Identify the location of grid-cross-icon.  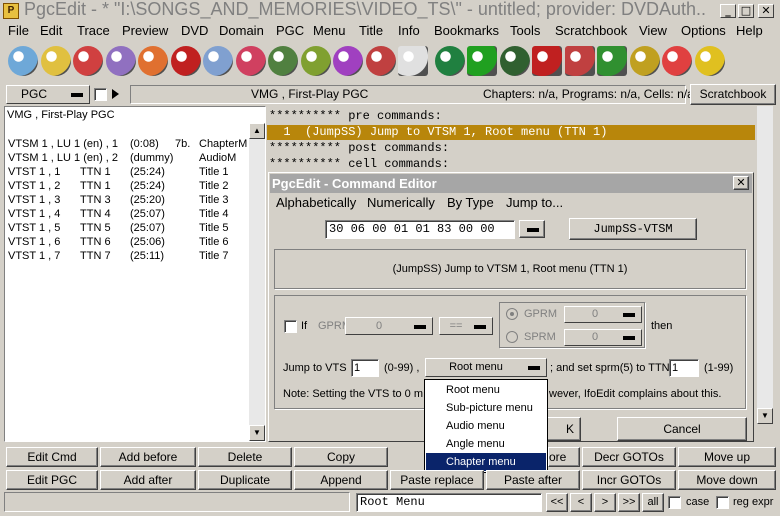
(579, 61).